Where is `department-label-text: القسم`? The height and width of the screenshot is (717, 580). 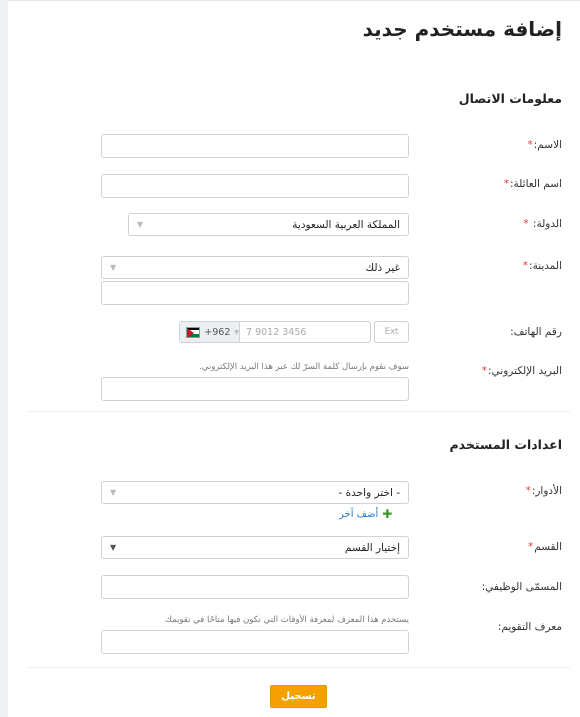 department-label-text: القسم is located at coordinates (548, 547).